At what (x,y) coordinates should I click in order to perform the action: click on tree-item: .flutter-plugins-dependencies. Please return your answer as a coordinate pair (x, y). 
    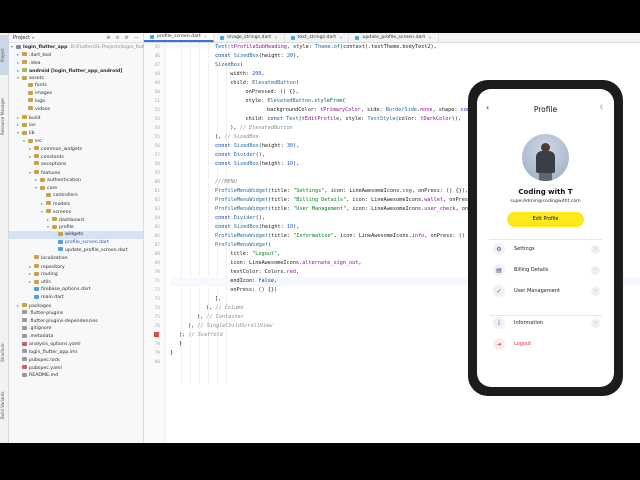
    Looking at the image, I should click on (76, 322).